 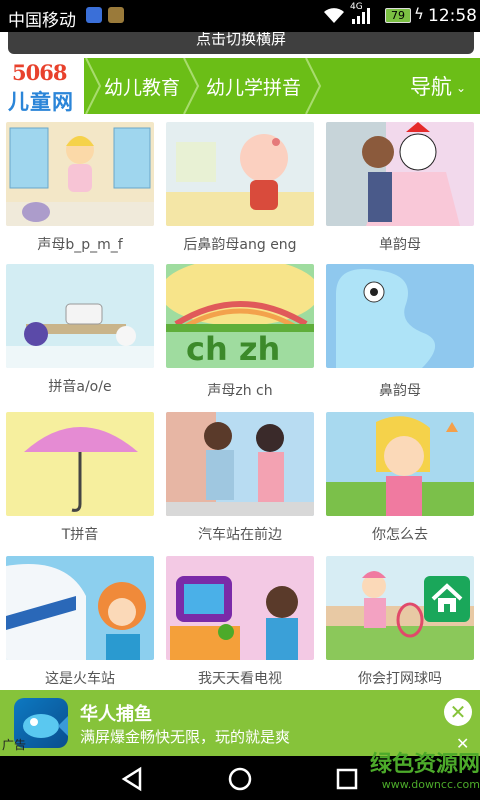 I want to click on svg-text: ch zh, so click(x=233, y=349).